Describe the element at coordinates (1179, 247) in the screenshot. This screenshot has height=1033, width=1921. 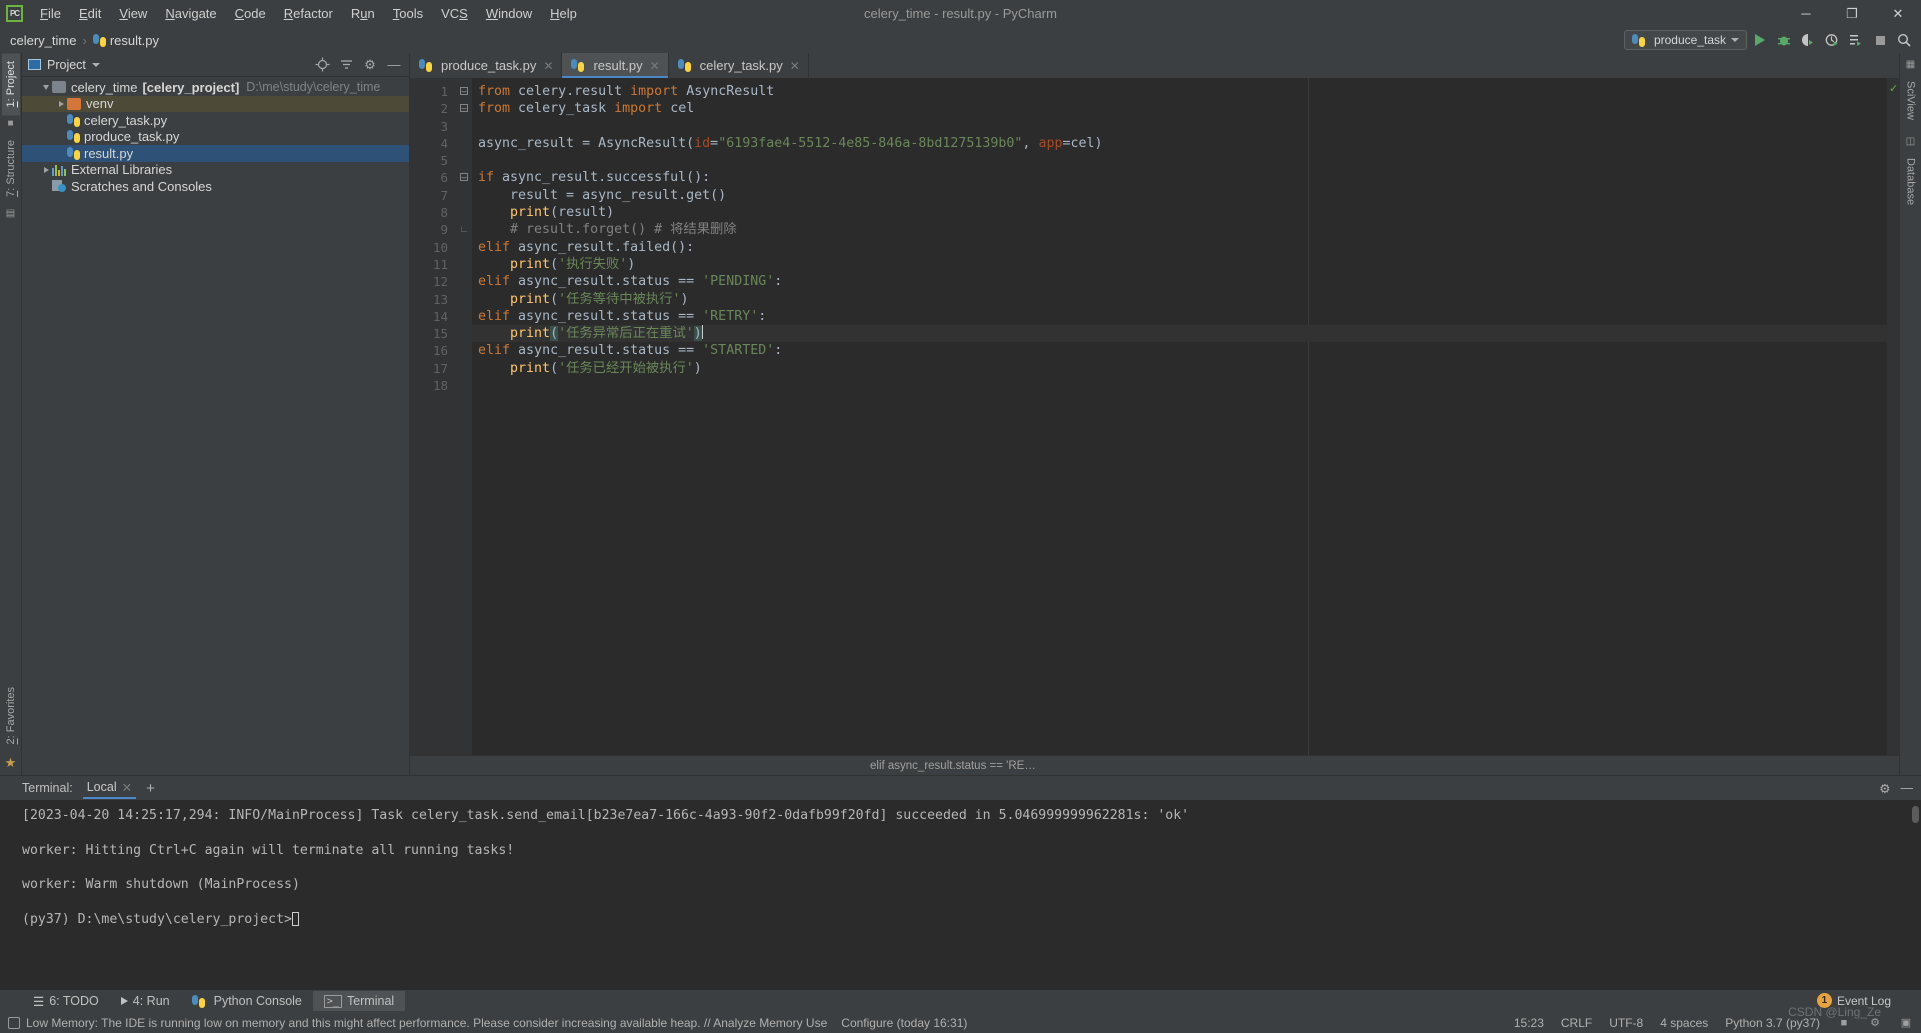
I see `code-line-10: elif async_result.failed():` at that location.